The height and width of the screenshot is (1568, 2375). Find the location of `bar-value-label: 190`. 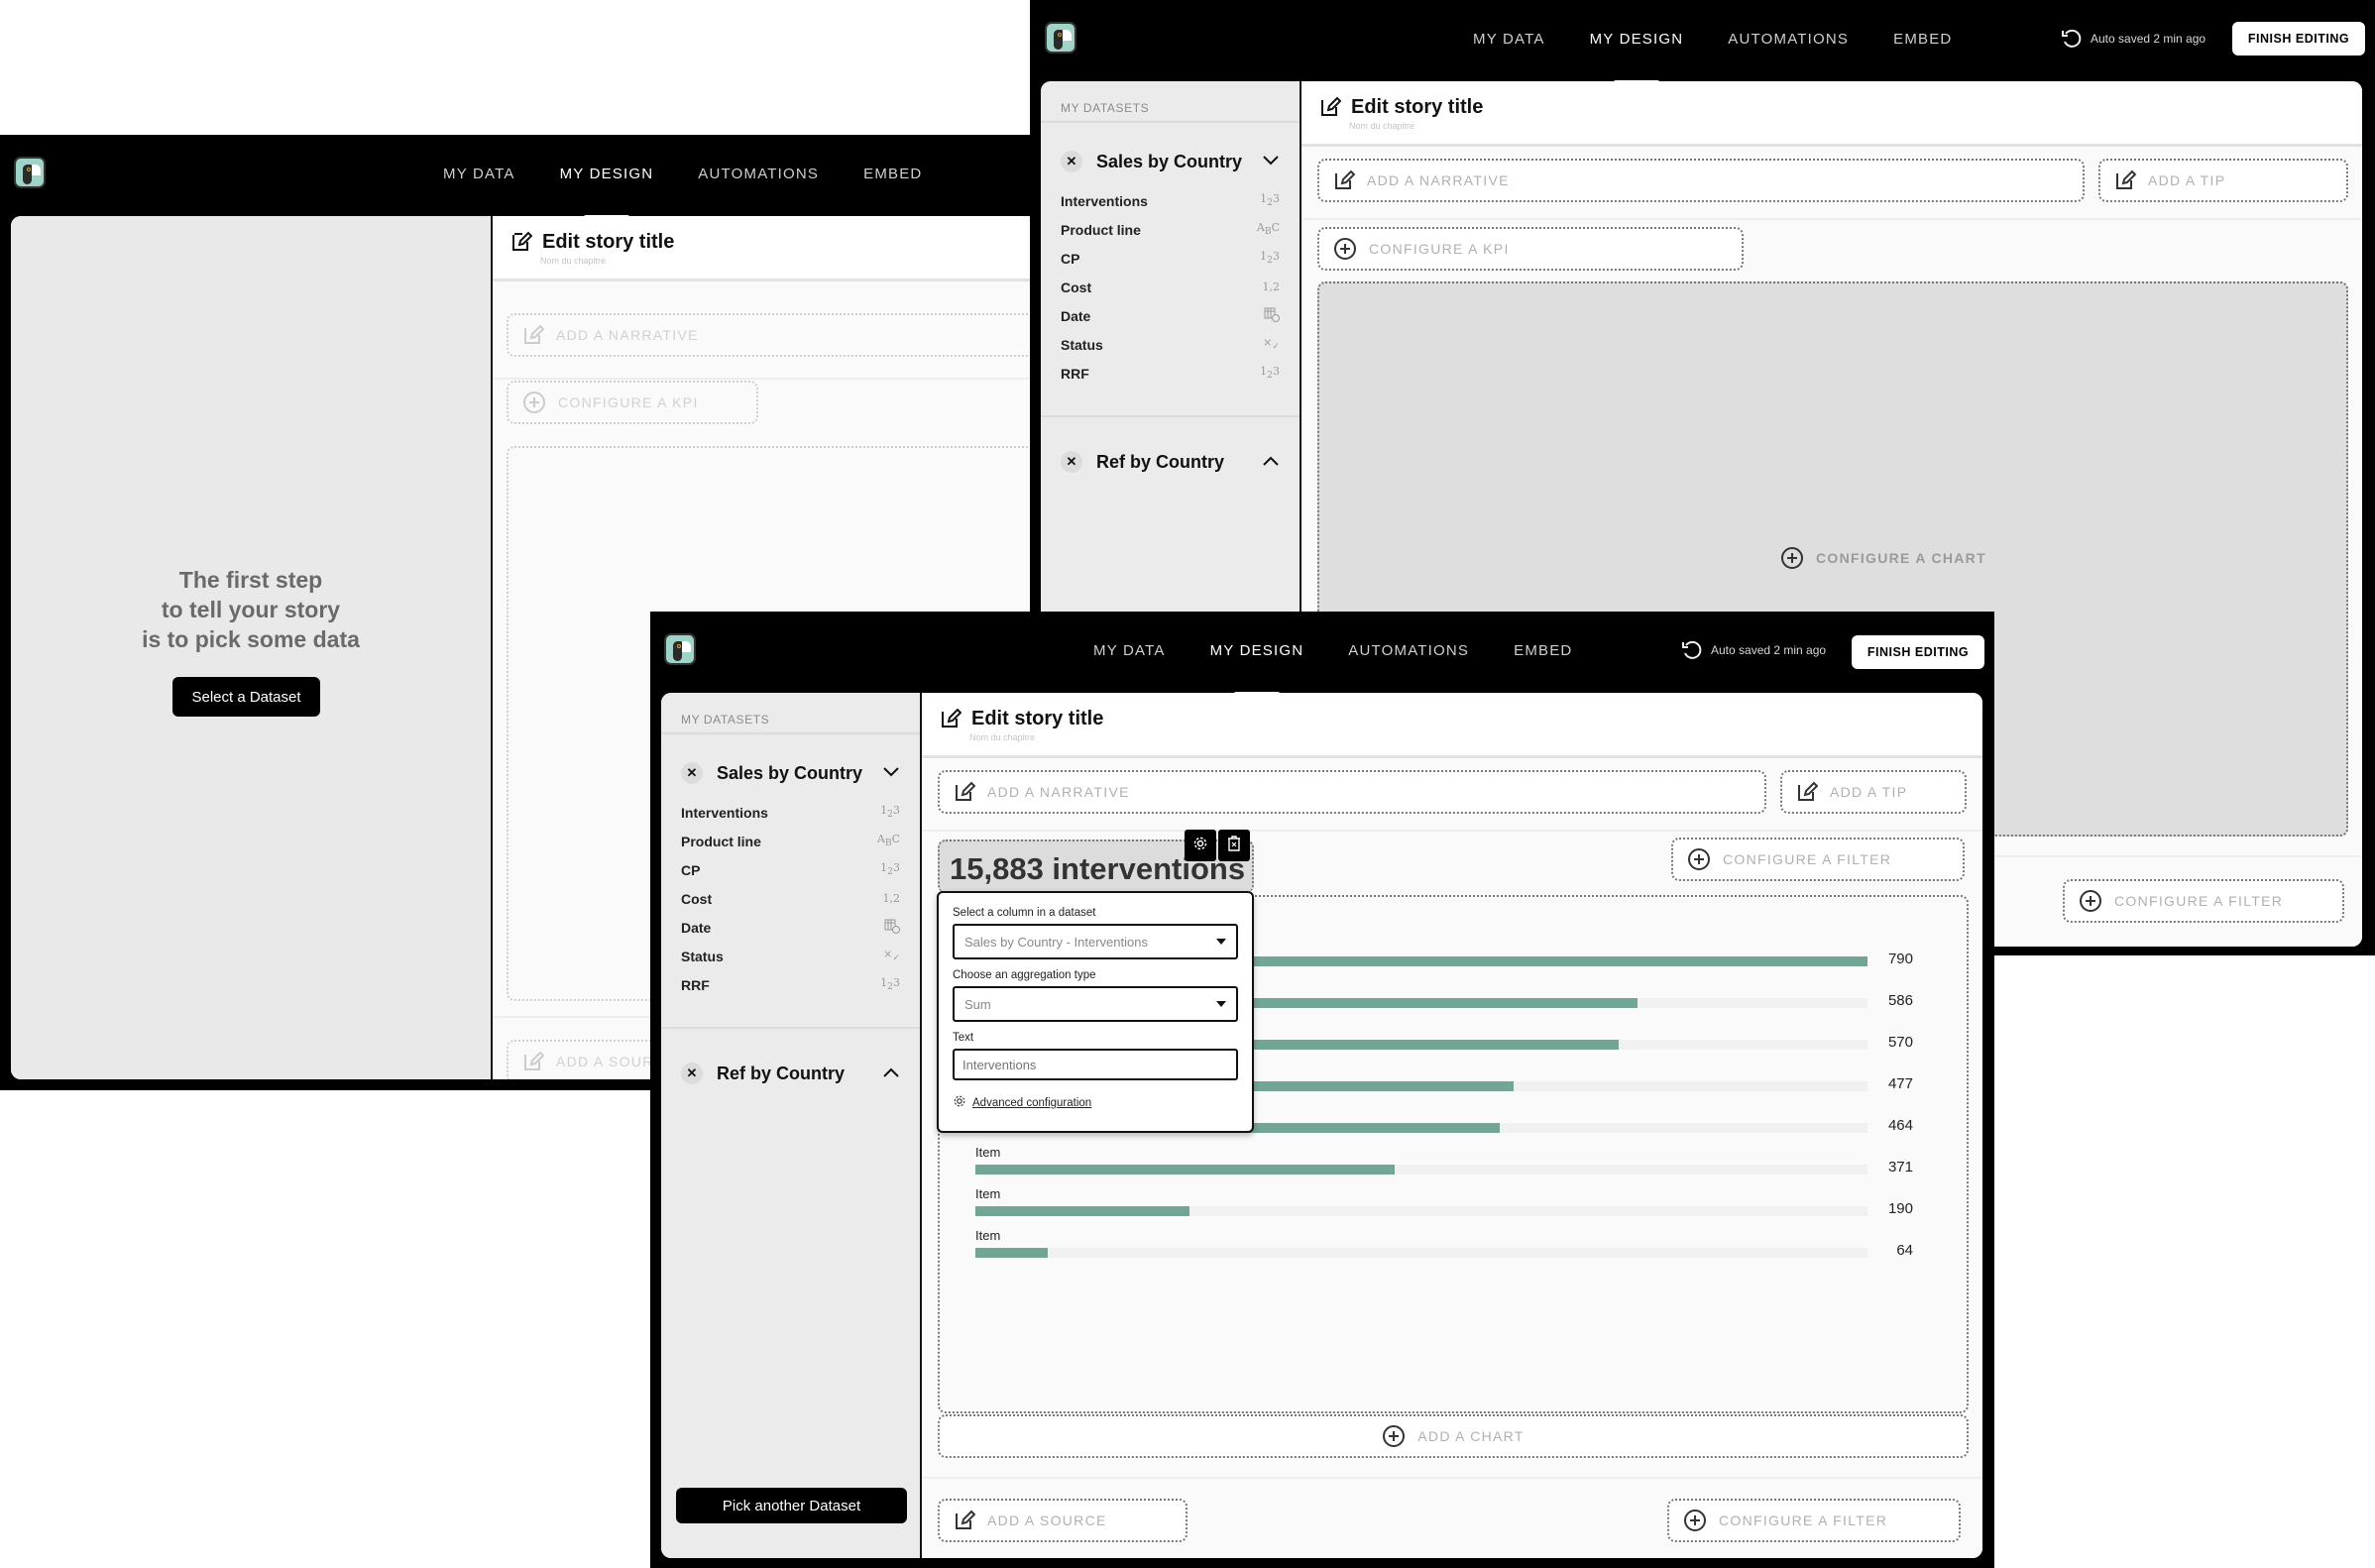

bar-value-label: 190 is located at coordinates (1900, 1208).